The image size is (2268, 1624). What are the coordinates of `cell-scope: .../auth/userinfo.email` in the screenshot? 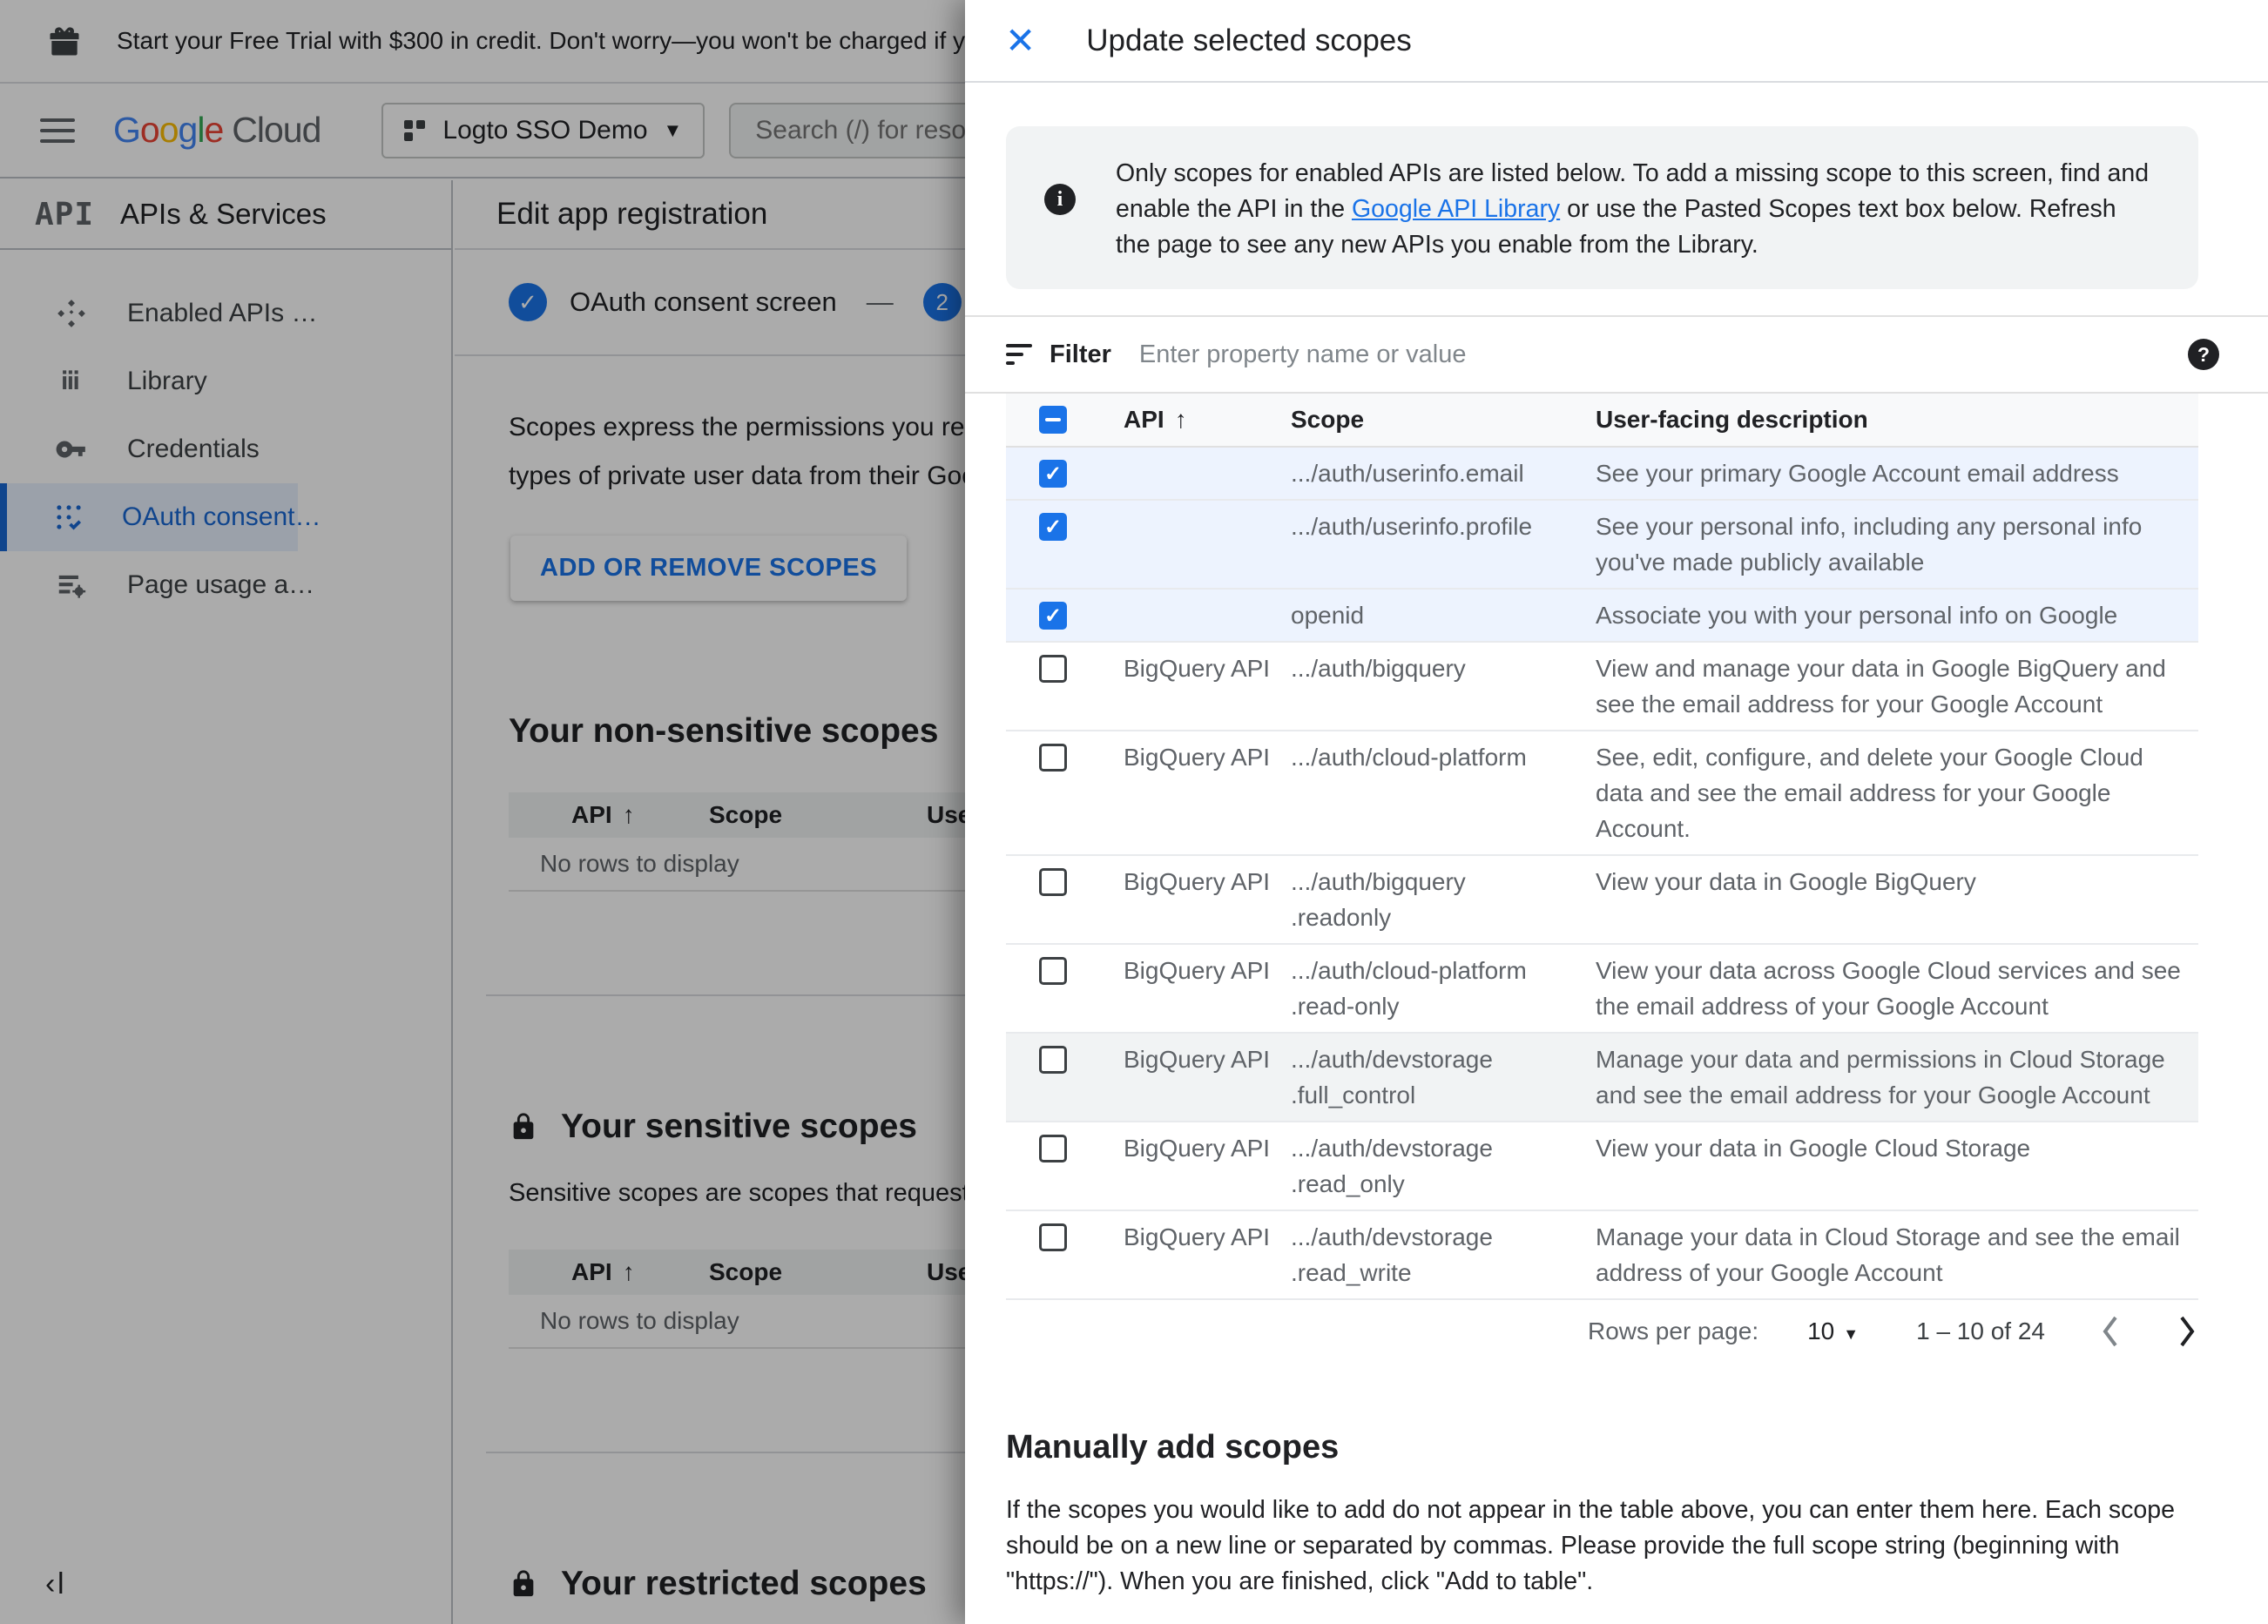 It's located at (1407, 474).